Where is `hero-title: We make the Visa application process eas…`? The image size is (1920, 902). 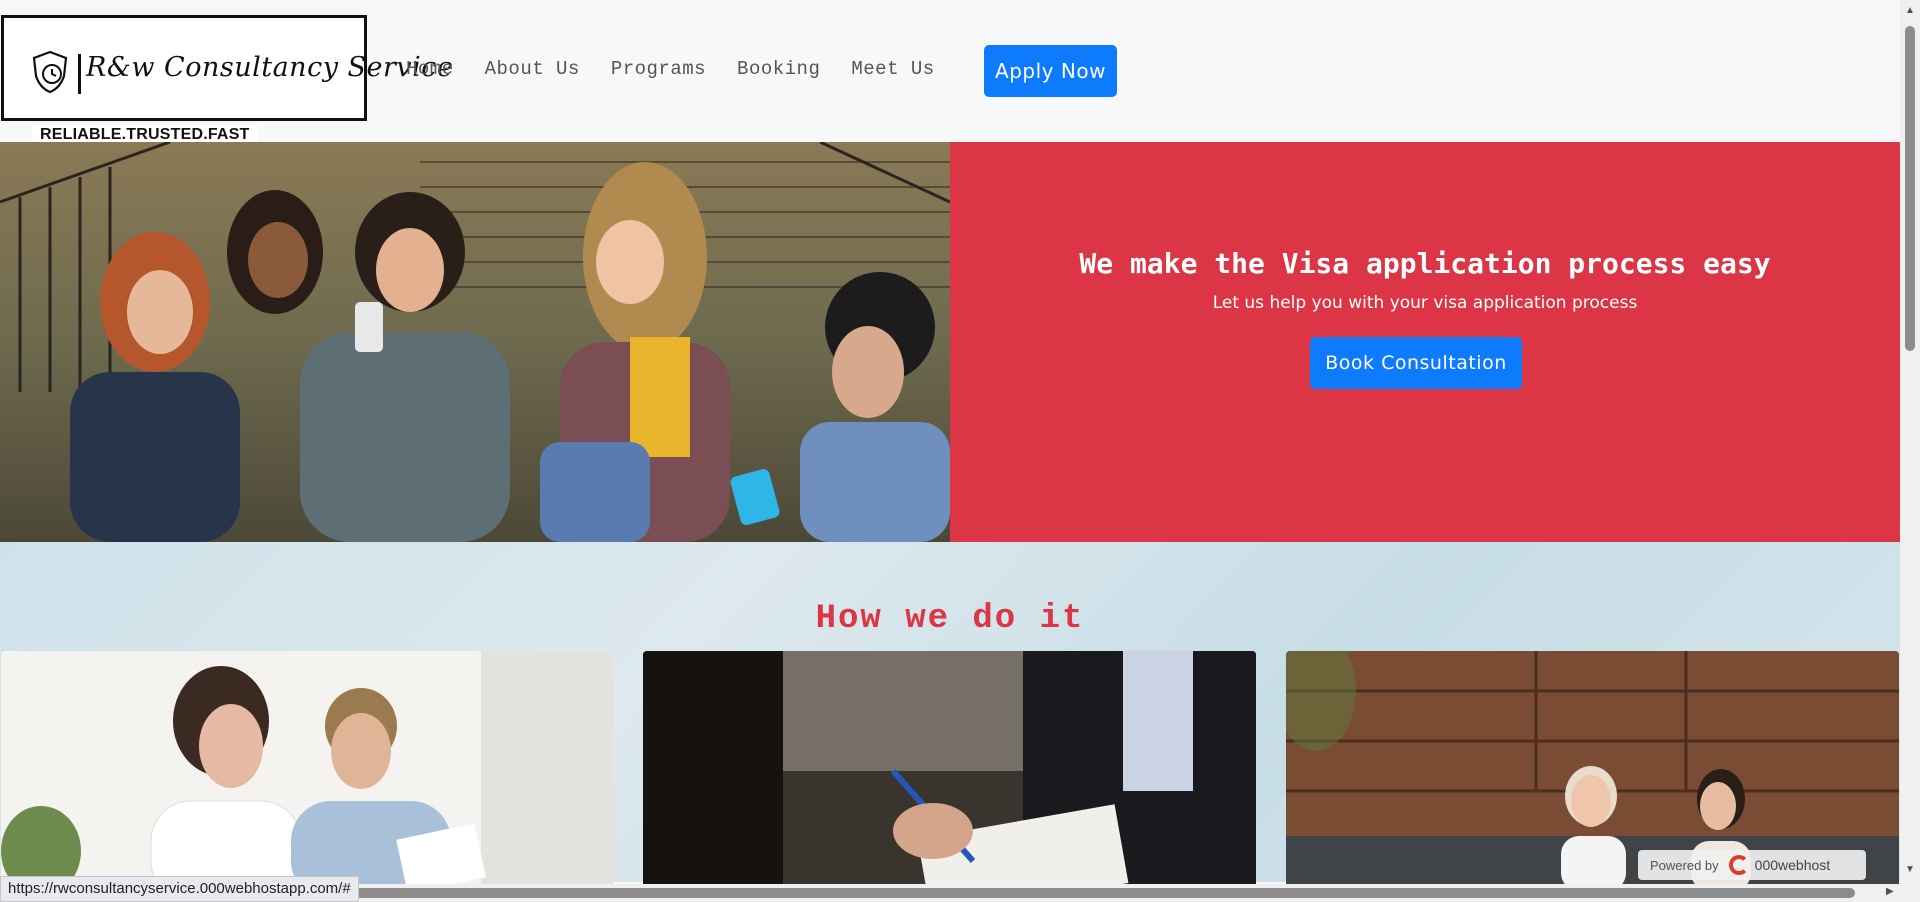 hero-title: We make the Visa application process eas… is located at coordinates (1425, 263).